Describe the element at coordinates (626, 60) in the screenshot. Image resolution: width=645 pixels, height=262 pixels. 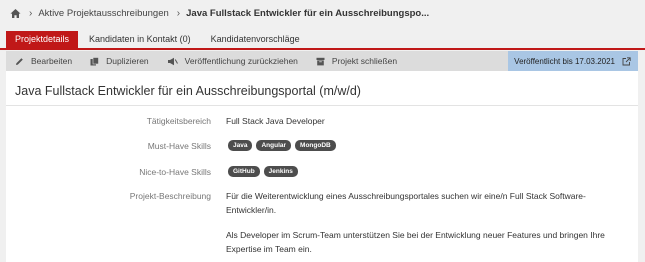
I see `external-link-icon` at that location.